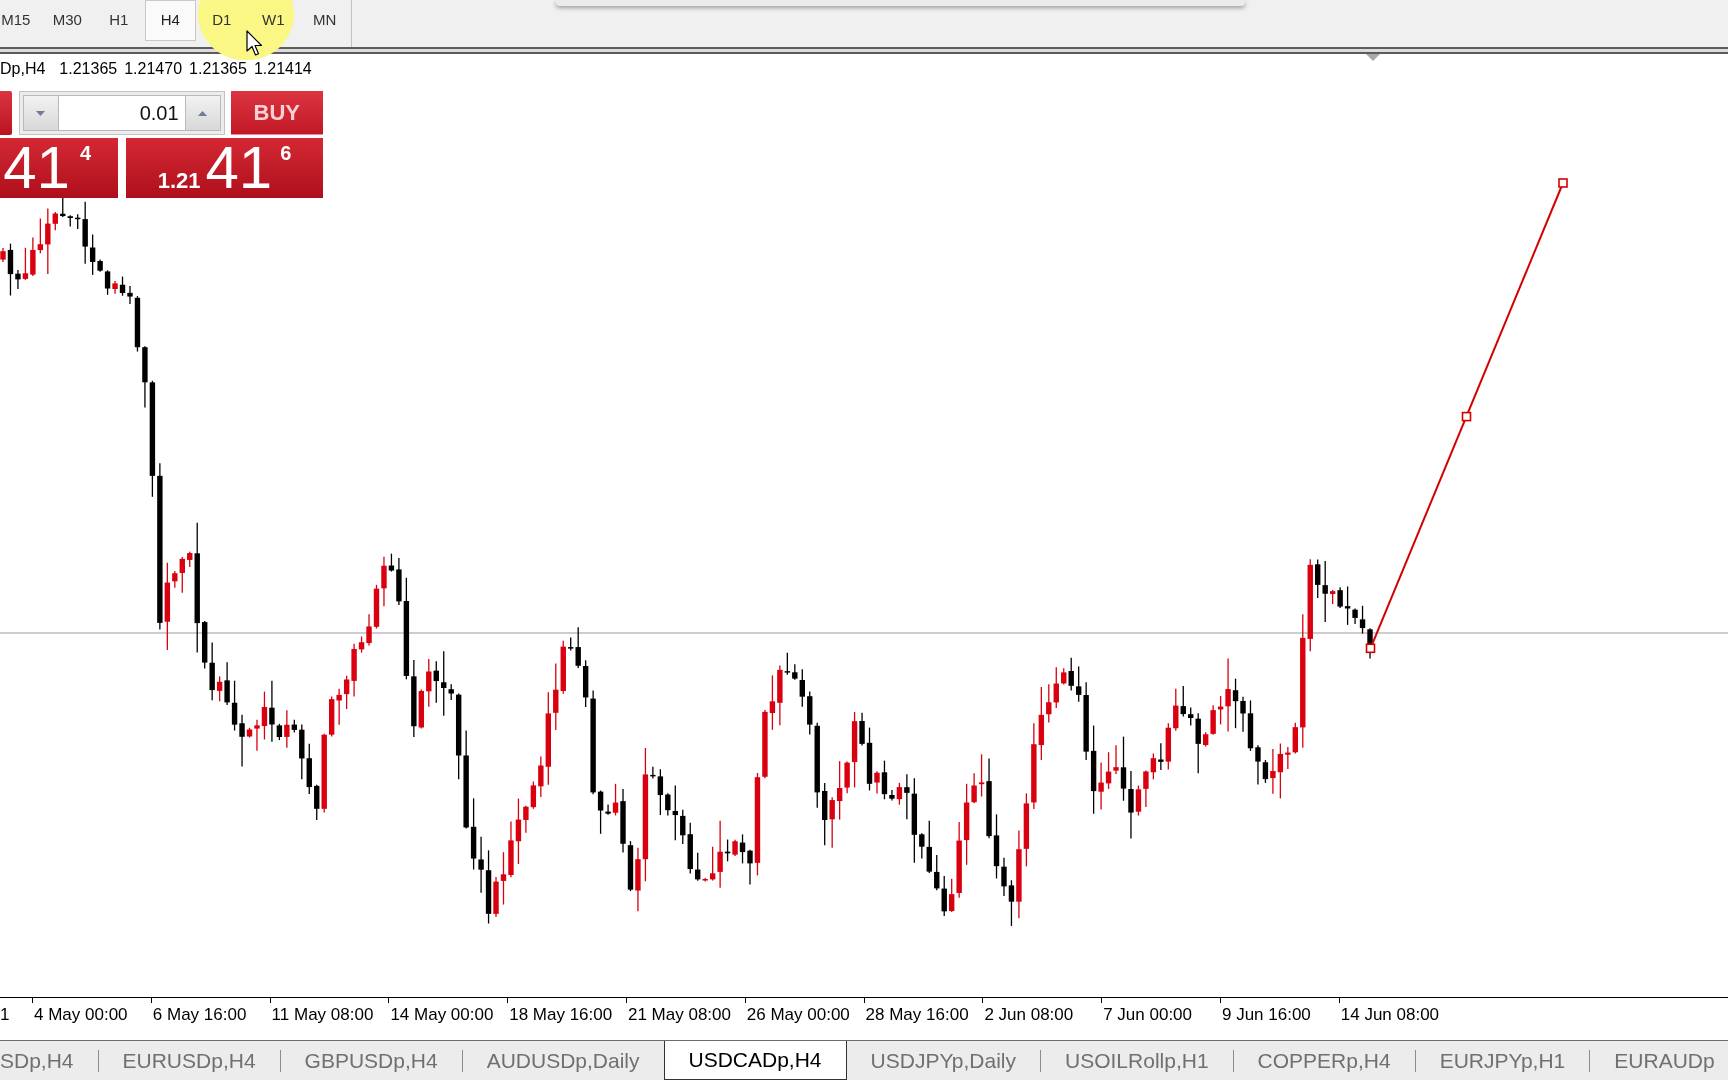 The width and height of the screenshot is (1728, 1080). Describe the element at coordinates (179, 181) in the screenshot. I see `buy-price-prefix: 1.21` at that location.